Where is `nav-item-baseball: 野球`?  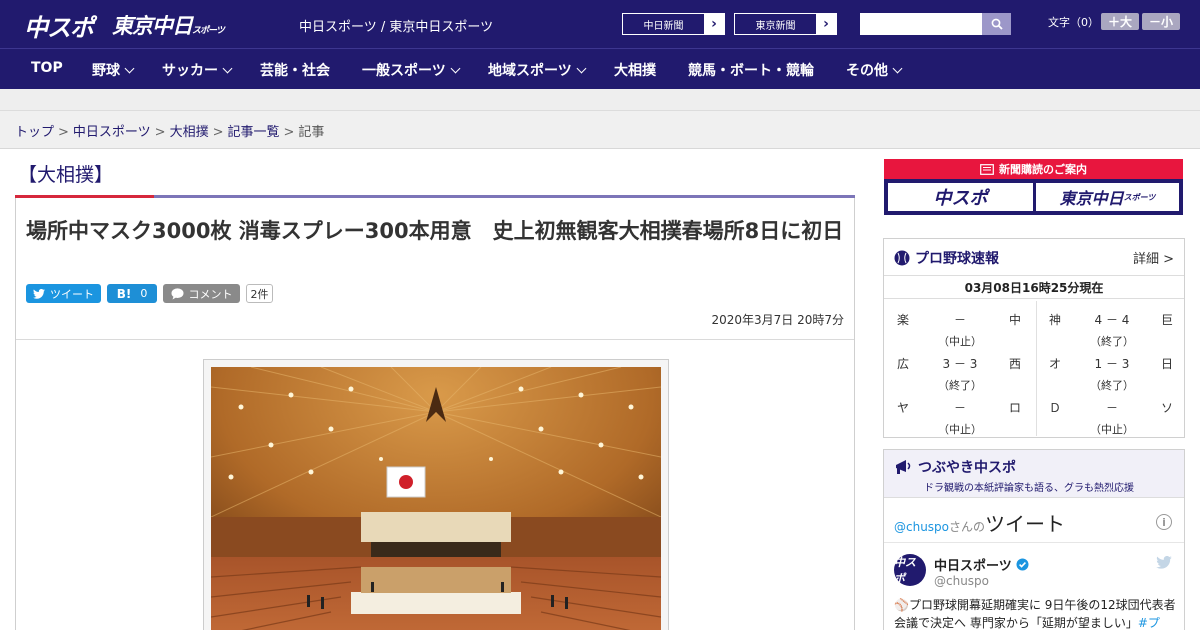
nav-item-baseball: 野球 is located at coordinates (113, 70).